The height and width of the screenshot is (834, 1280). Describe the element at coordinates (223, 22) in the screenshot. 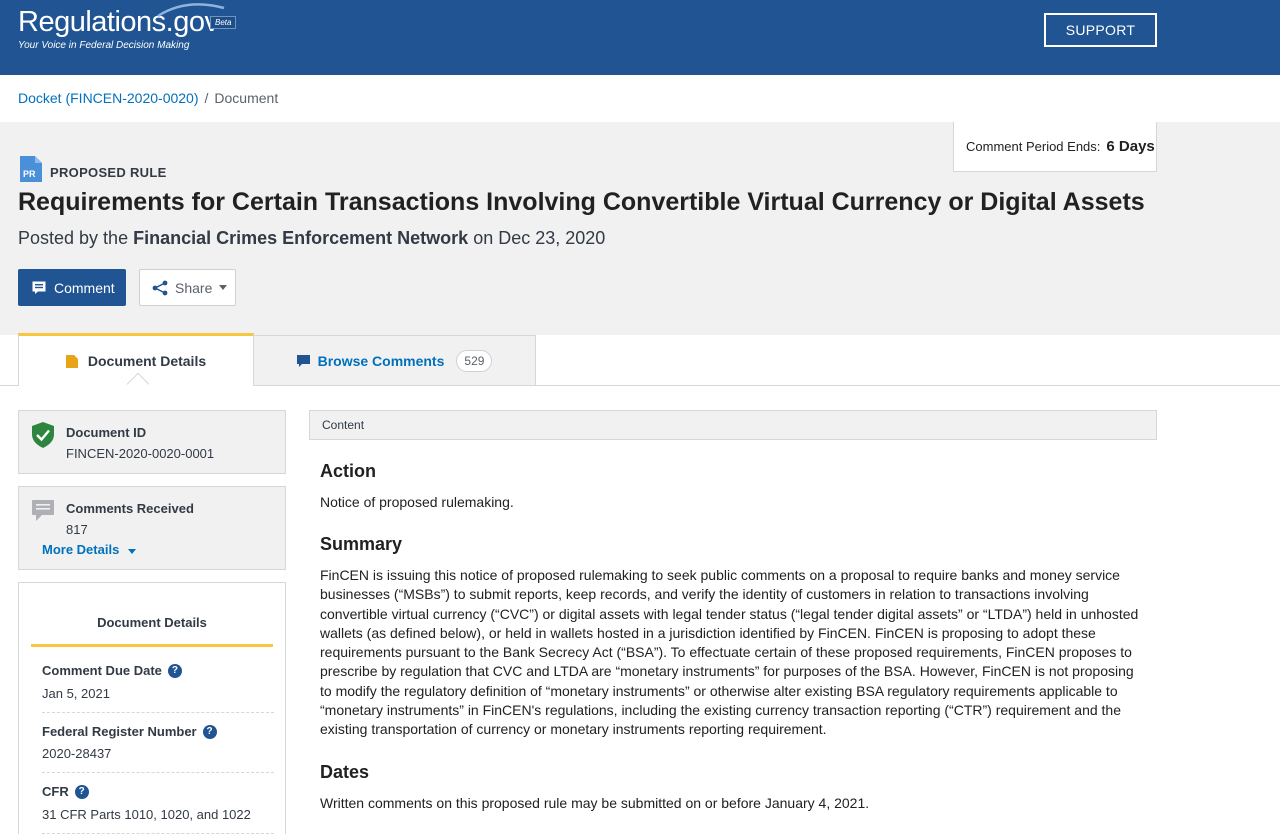

I see `beta-badge: Beta` at that location.